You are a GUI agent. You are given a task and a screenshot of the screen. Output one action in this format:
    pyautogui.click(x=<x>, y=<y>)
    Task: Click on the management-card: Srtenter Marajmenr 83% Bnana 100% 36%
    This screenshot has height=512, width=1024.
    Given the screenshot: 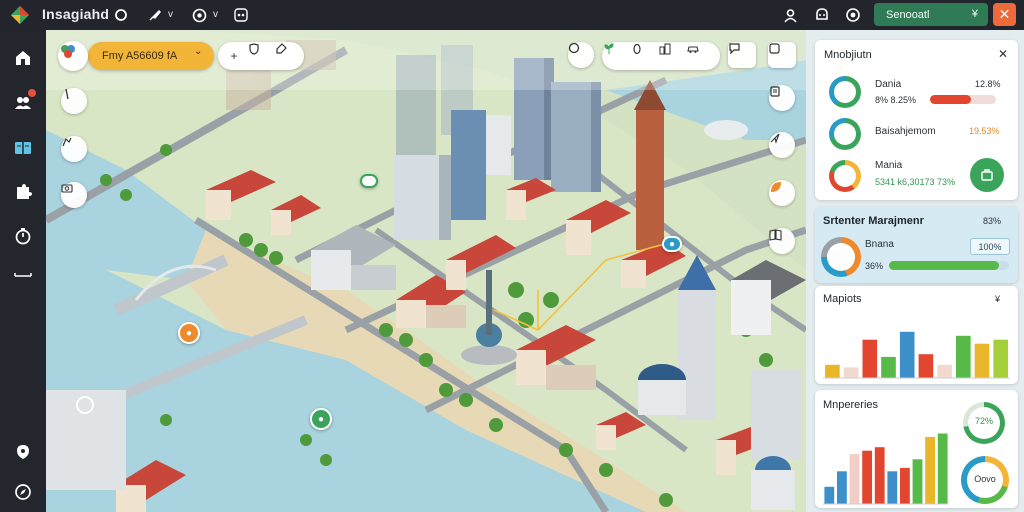 What is the action you would take?
    pyautogui.click(x=916, y=245)
    